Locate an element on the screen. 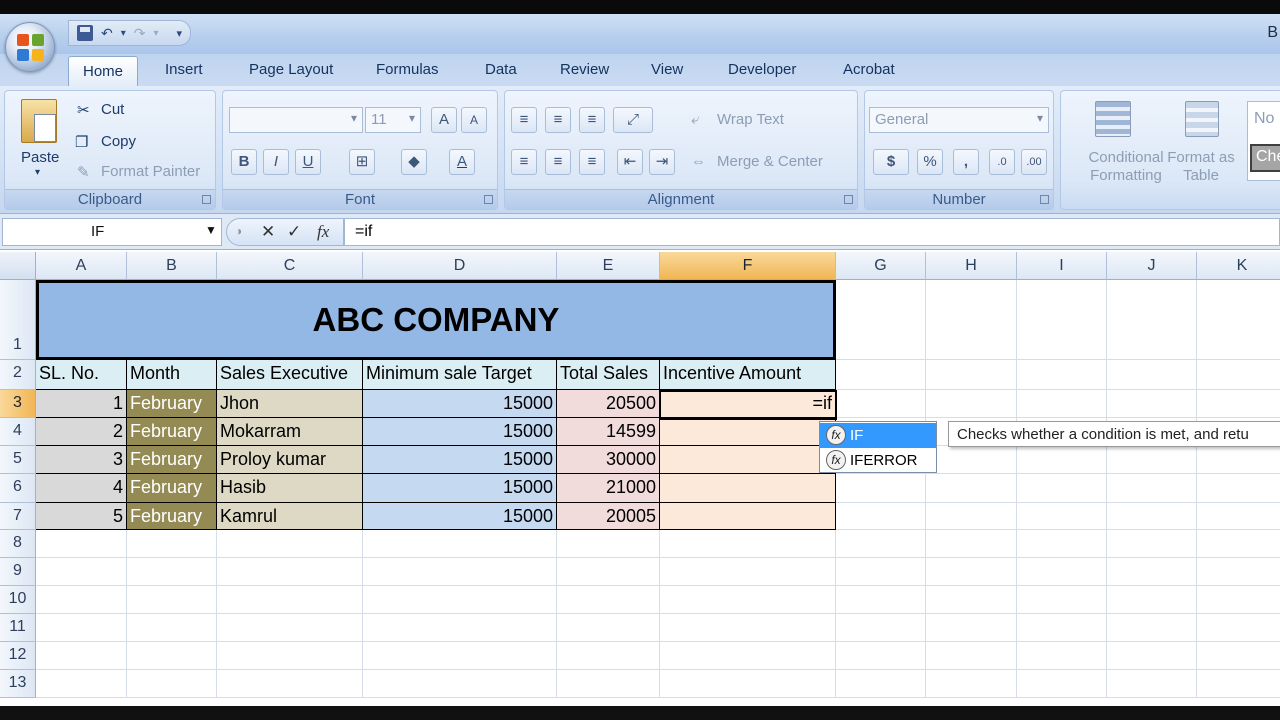  table-cell: 30000 is located at coordinates (608, 460).